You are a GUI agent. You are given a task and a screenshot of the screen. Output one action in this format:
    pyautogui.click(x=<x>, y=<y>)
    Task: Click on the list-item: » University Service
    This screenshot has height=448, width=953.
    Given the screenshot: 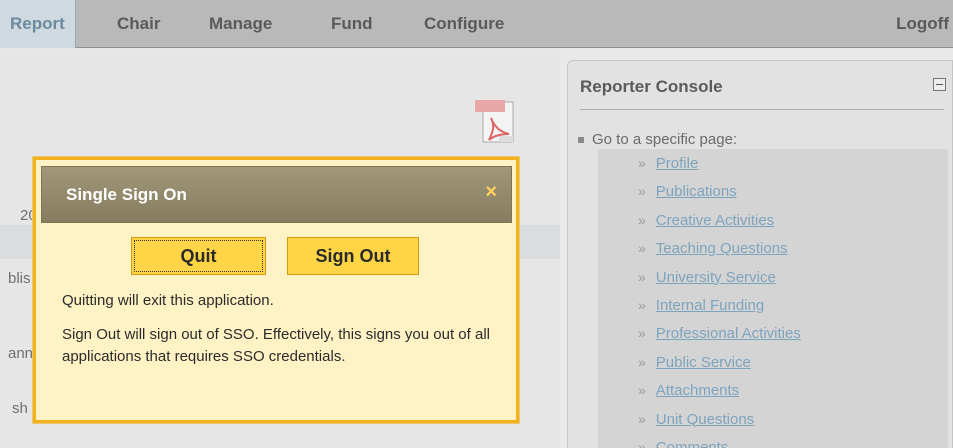 What is the action you would take?
    pyautogui.click(x=773, y=276)
    